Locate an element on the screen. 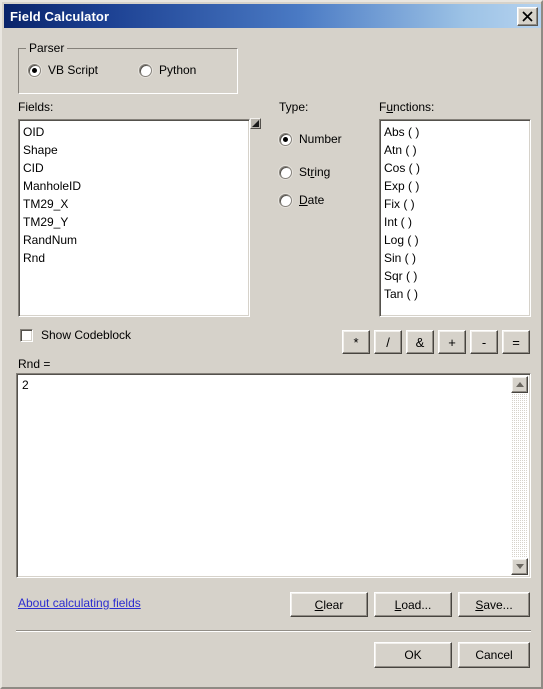 The image size is (543, 689). operator-divide-button: / is located at coordinates (388, 342).